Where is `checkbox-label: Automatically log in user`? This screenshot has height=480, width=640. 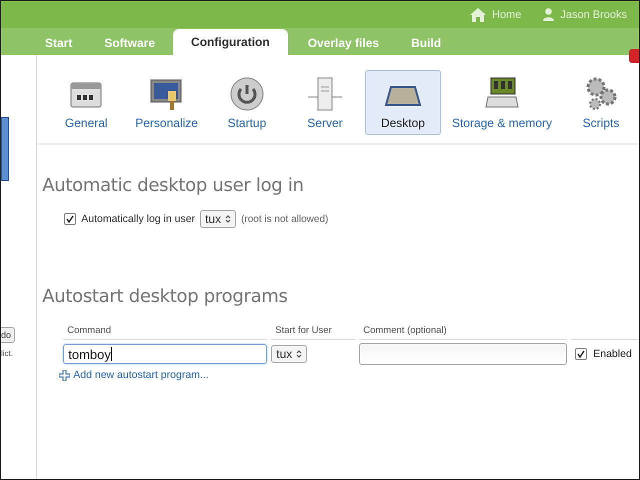
checkbox-label: Automatically log in user is located at coordinates (138, 219).